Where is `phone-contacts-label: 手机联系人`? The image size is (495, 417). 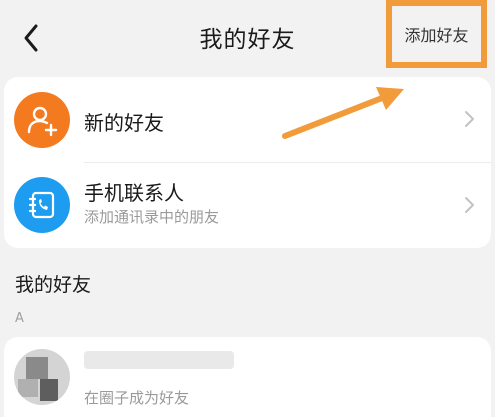
phone-contacts-label: 手机联系人 is located at coordinates (134, 193).